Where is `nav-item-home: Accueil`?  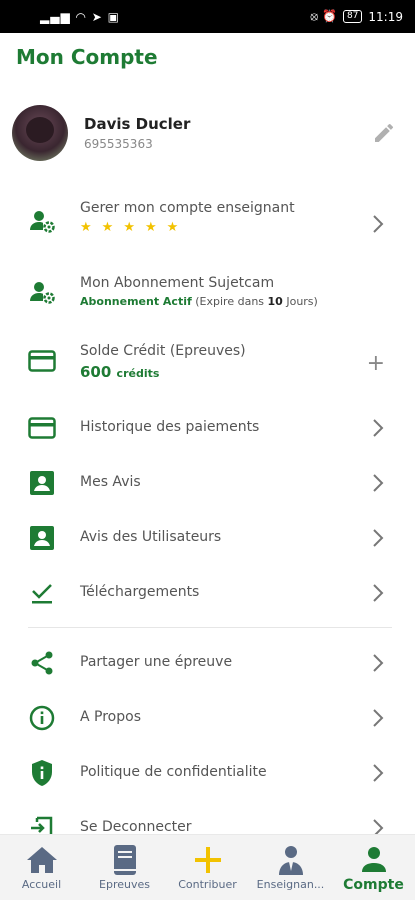
nav-item-home: Accueil is located at coordinates (41, 867).